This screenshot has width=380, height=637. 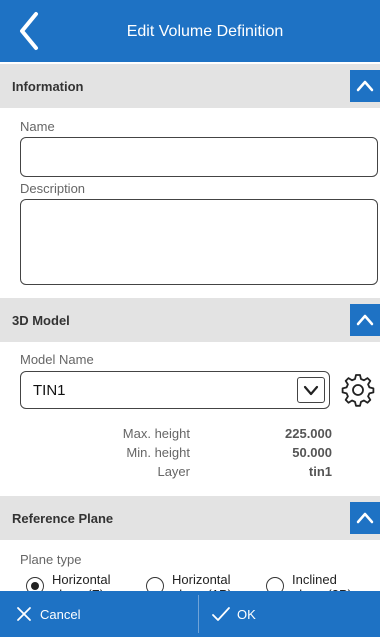 What do you see at coordinates (35, 584) in the screenshot?
I see `plane-type-radio-horizontal-z` at bounding box center [35, 584].